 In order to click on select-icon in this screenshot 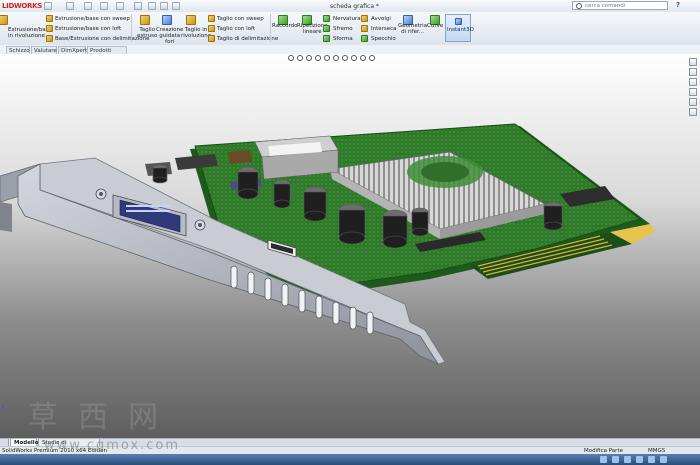, I will do `click(138, 6)`.